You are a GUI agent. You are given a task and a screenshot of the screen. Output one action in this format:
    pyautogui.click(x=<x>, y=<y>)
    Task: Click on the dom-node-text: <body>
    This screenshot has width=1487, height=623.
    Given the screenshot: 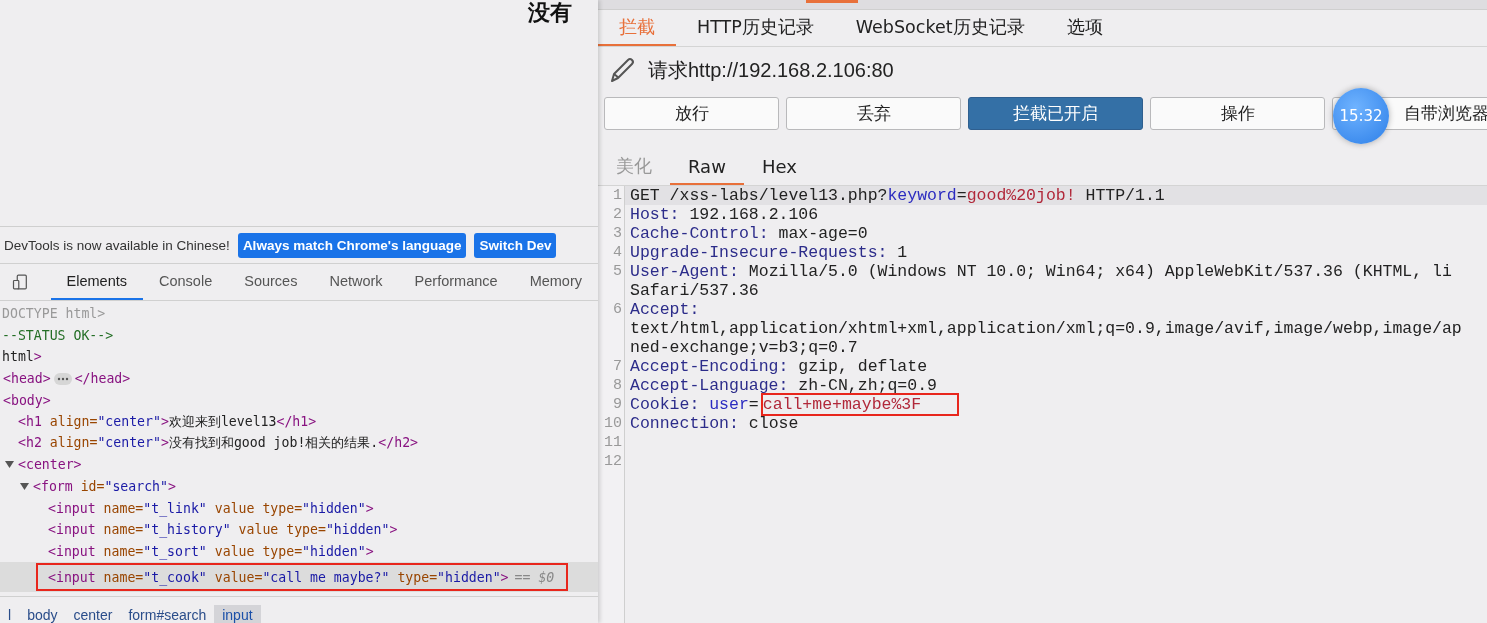 What is the action you would take?
    pyautogui.click(x=27, y=400)
    